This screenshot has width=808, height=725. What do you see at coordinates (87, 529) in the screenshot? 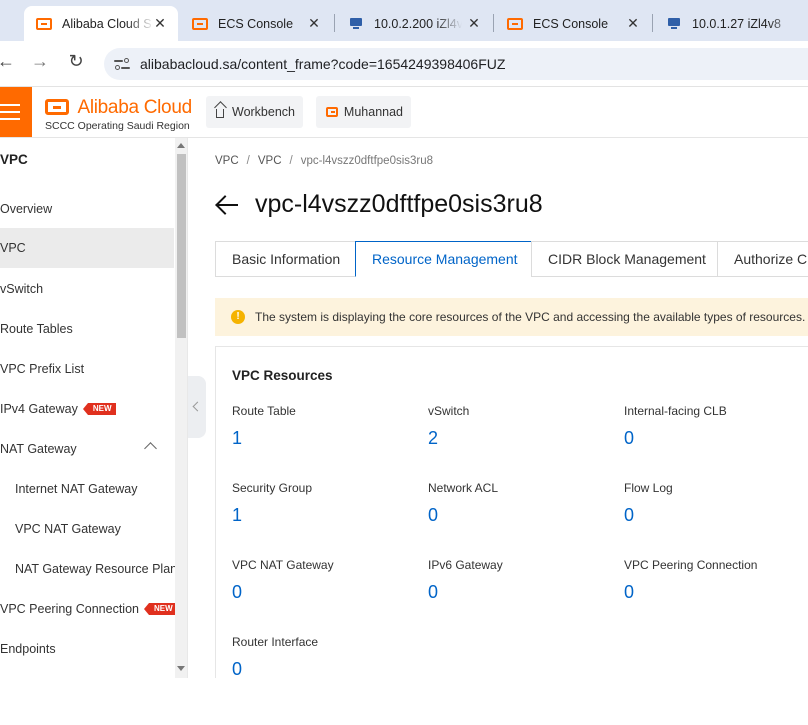
I see `sidebar-item-vpc-nat-gateway: VPC NAT Gateway` at bounding box center [87, 529].